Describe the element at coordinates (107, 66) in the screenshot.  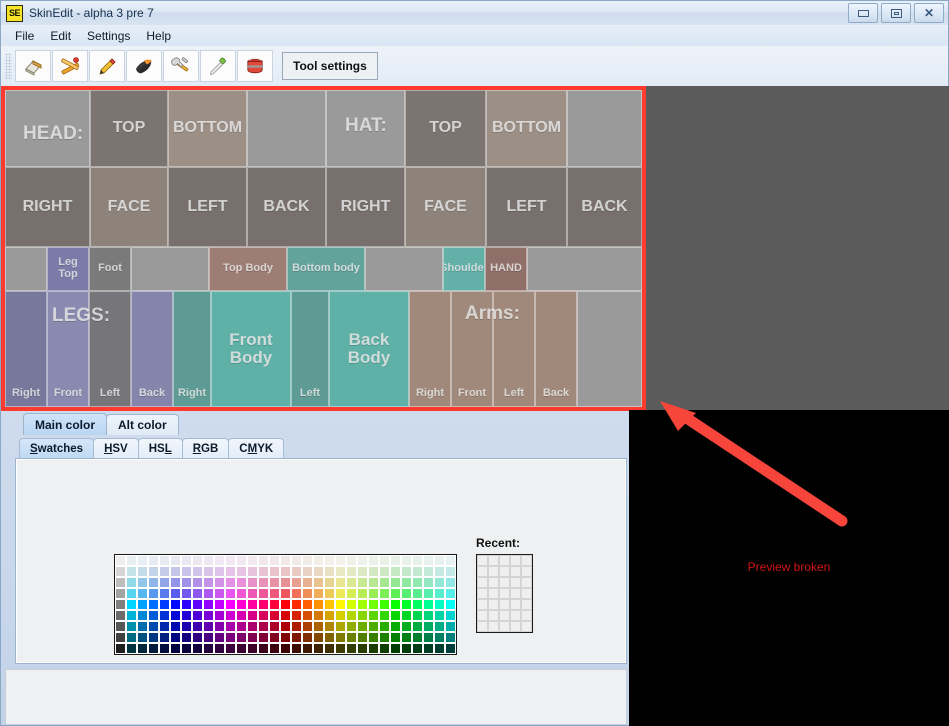
I see `pencil-tool-button` at that location.